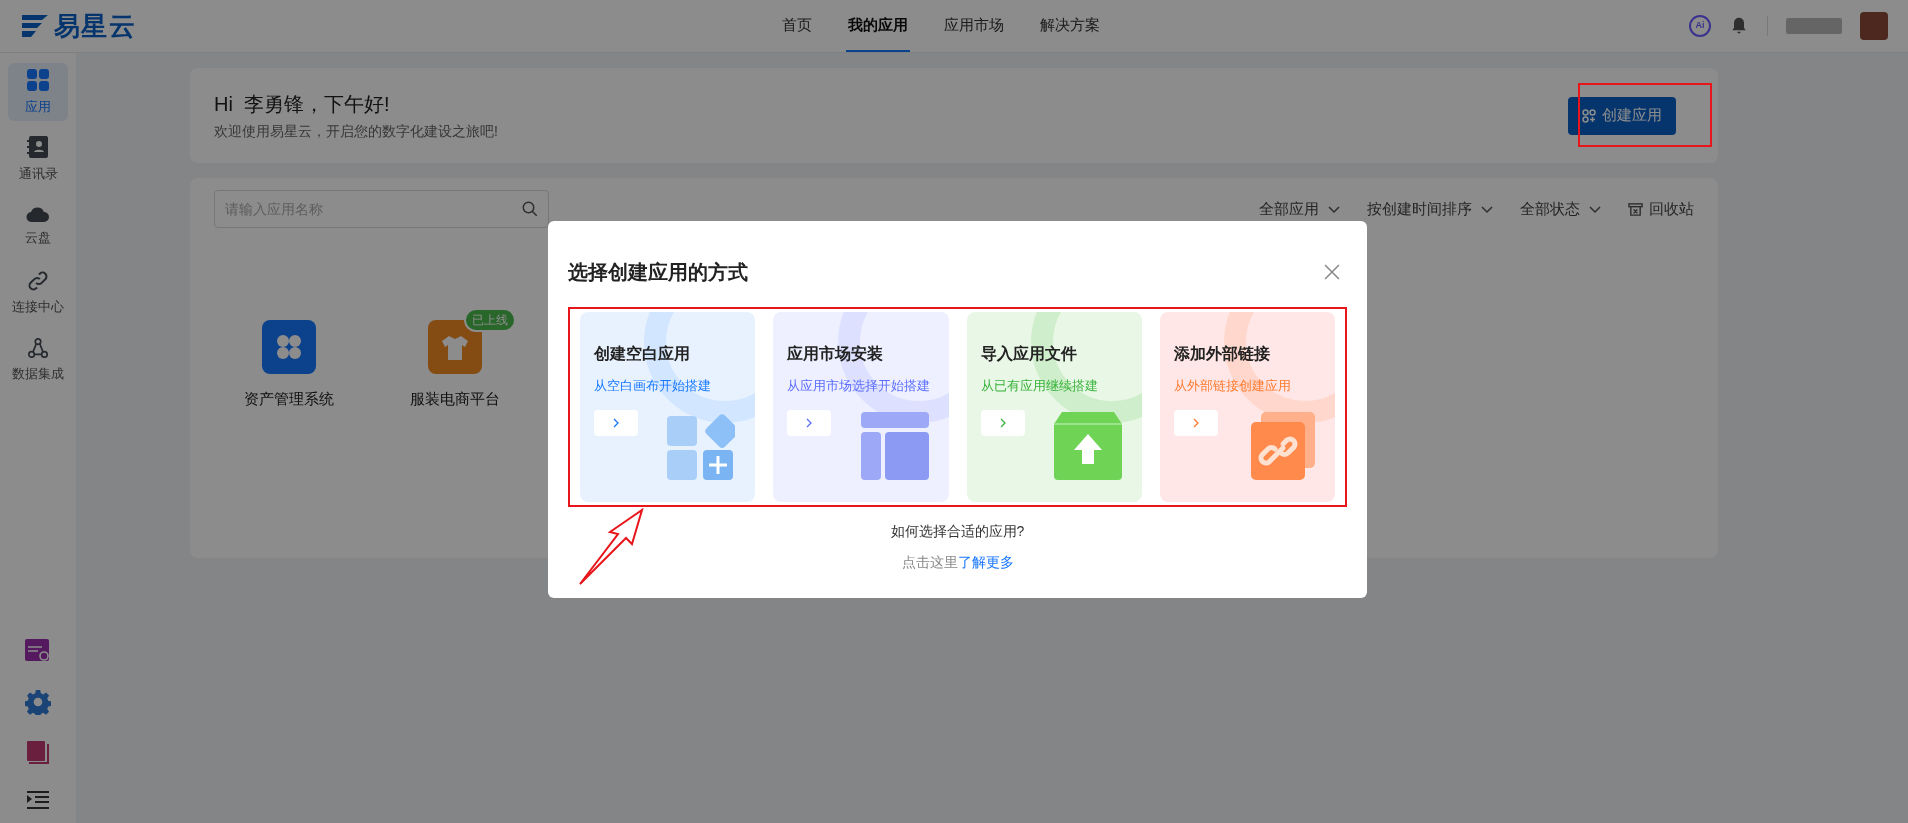 The width and height of the screenshot is (1908, 823). What do you see at coordinates (668, 407) in the screenshot?
I see `option-card: 创建空白应用 从空白画布开始搭建` at bounding box center [668, 407].